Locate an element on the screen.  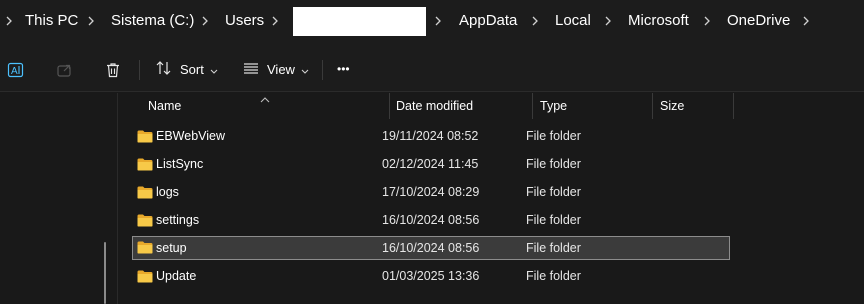
navigation-pane-scrollbar is located at coordinates (105, 273).